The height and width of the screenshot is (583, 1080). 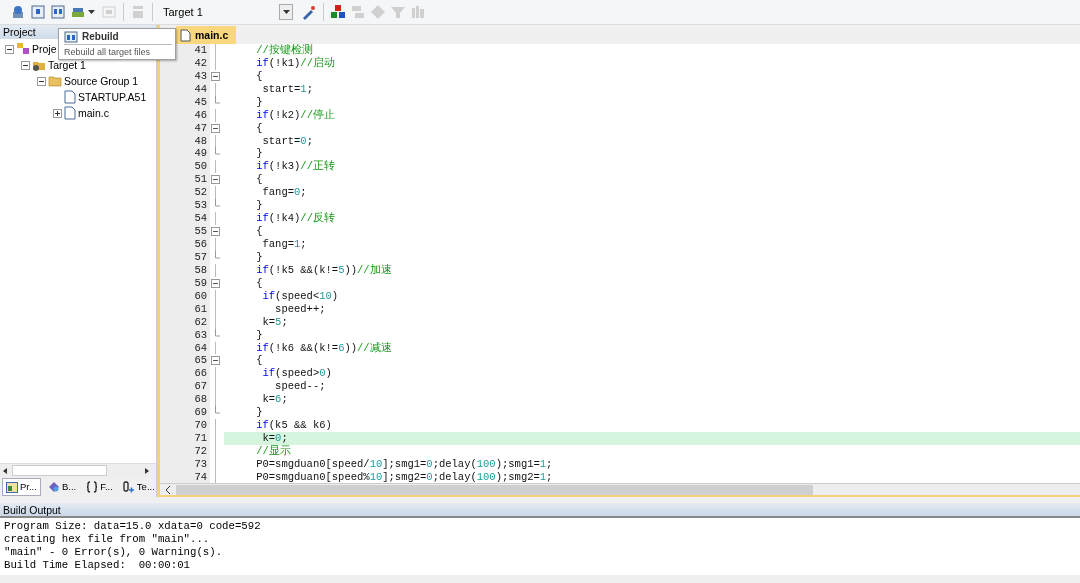 What do you see at coordinates (295, 114) in the screenshot?
I see `code-line: if(!k2)//停止` at bounding box center [295, 114].